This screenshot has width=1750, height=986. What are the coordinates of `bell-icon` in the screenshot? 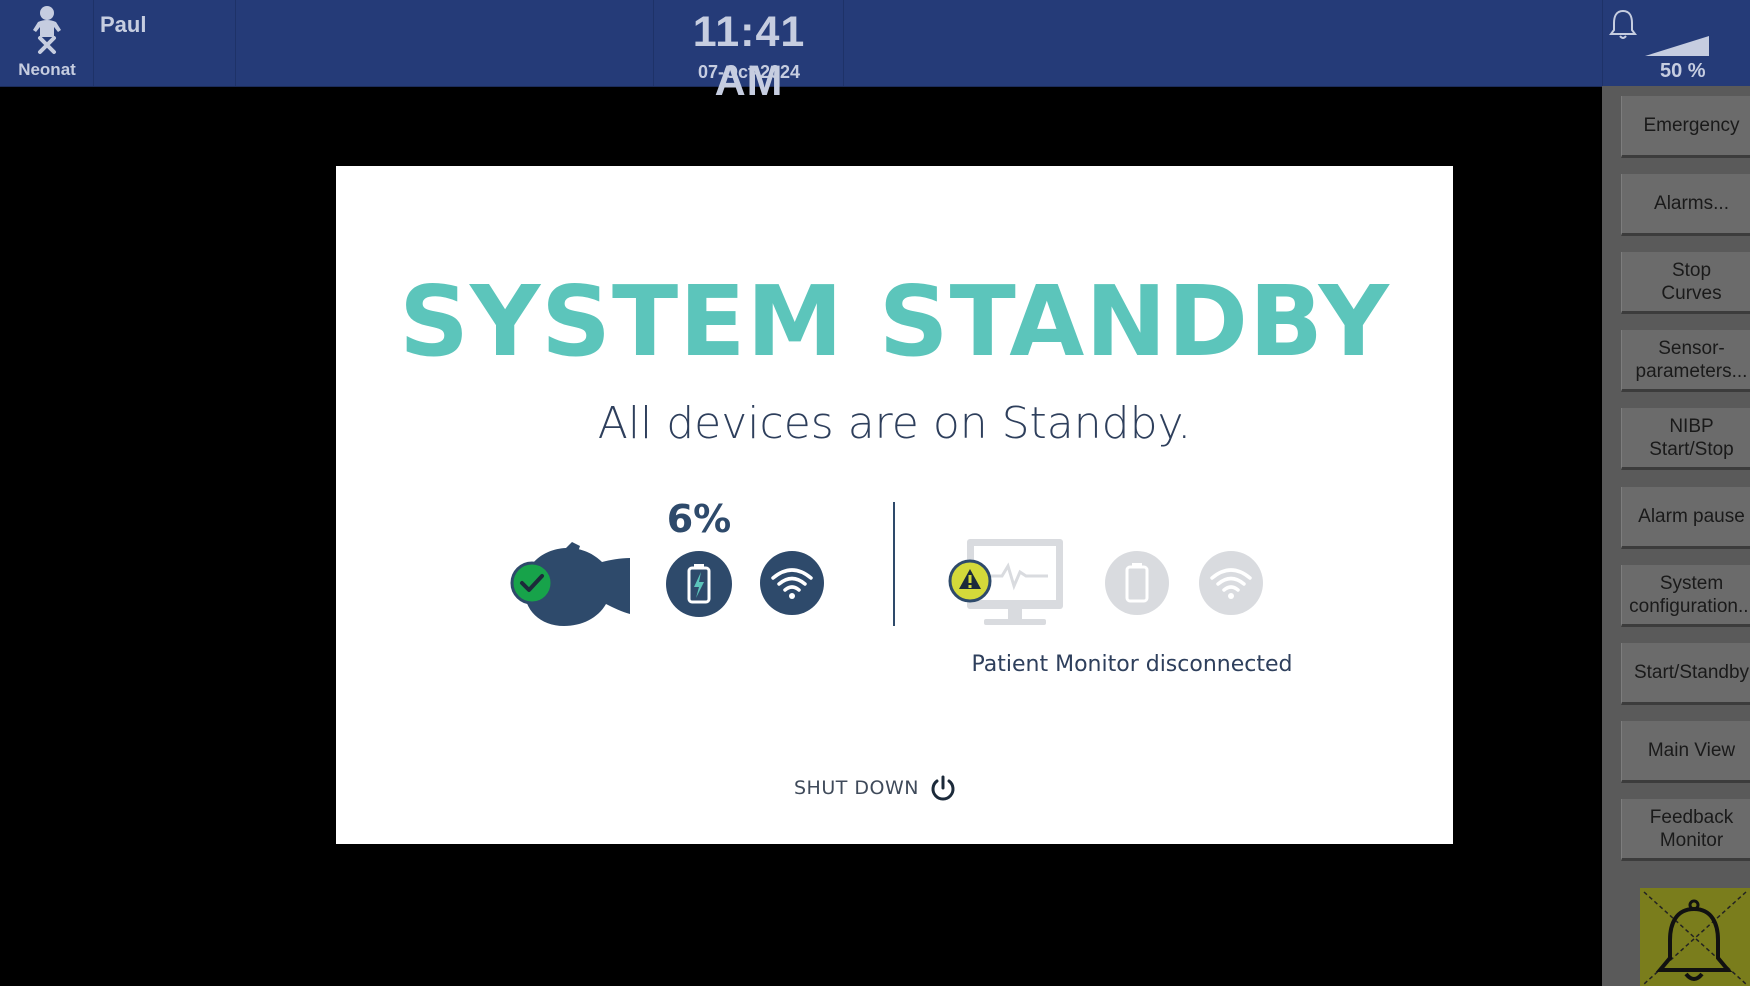 It's located at (1623, 25).